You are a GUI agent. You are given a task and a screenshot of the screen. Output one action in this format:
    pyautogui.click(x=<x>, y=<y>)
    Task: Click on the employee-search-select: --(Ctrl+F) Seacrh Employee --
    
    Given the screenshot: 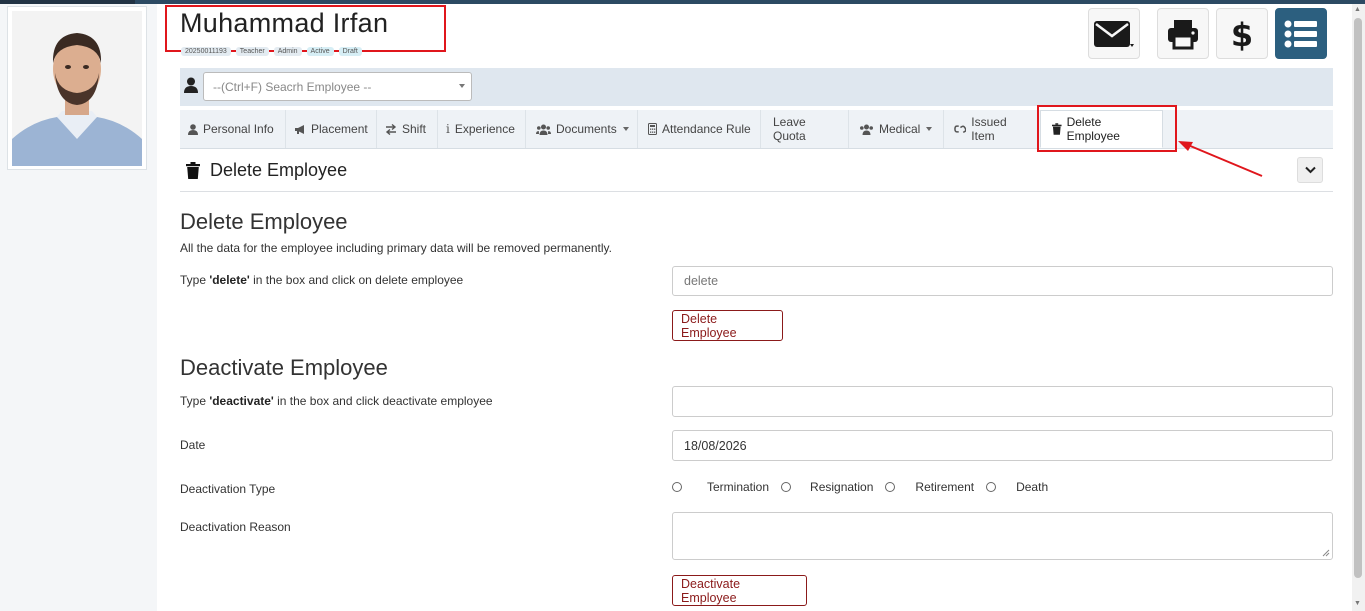 What is the action you would take?
    pyautogui.click(x=337, y=86)
    